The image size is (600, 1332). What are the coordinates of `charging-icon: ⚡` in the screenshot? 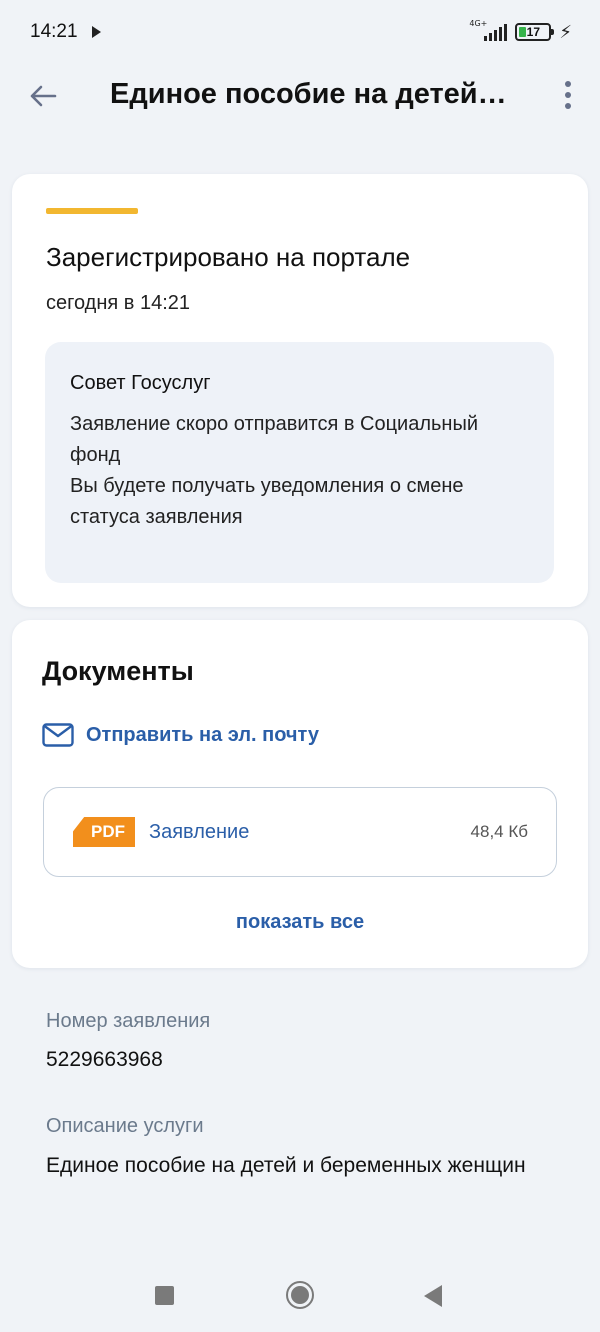 It's located at (565, 31).